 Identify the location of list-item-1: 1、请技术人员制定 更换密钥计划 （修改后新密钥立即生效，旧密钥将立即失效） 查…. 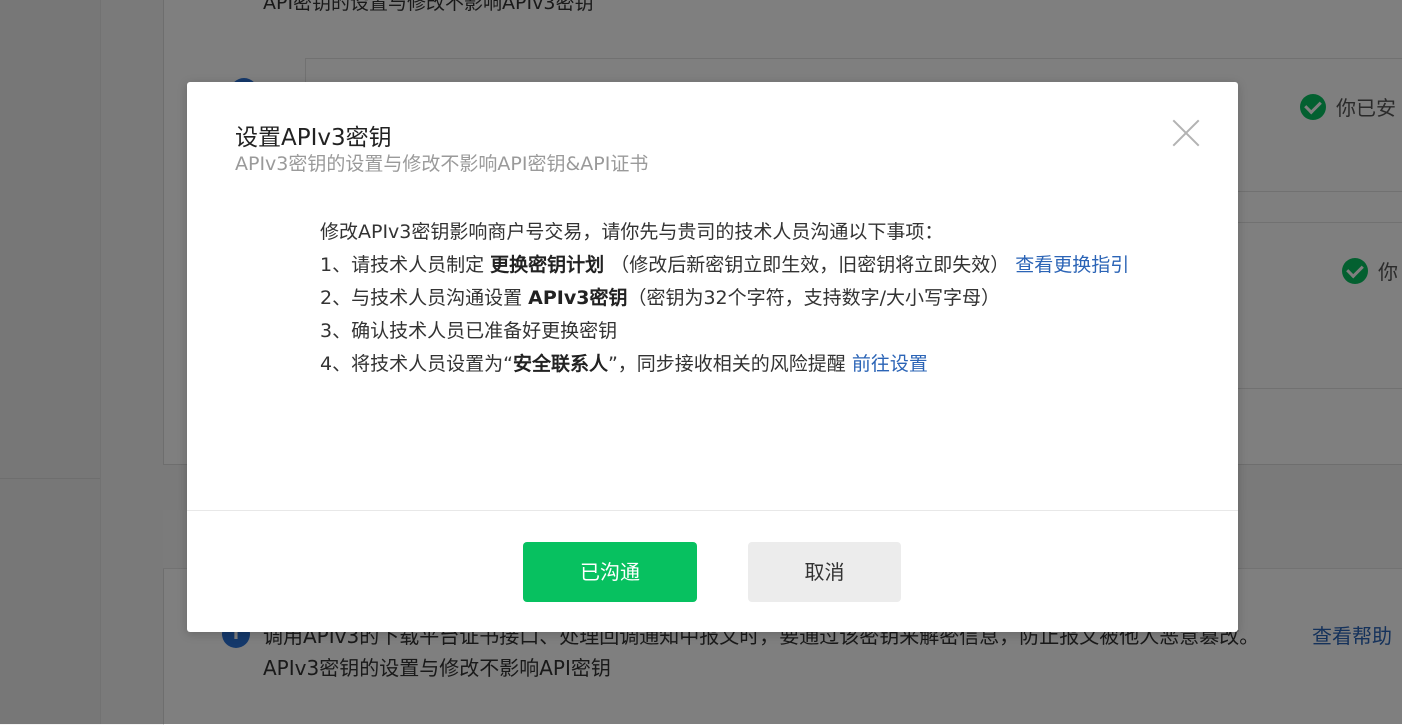
(755, 265).